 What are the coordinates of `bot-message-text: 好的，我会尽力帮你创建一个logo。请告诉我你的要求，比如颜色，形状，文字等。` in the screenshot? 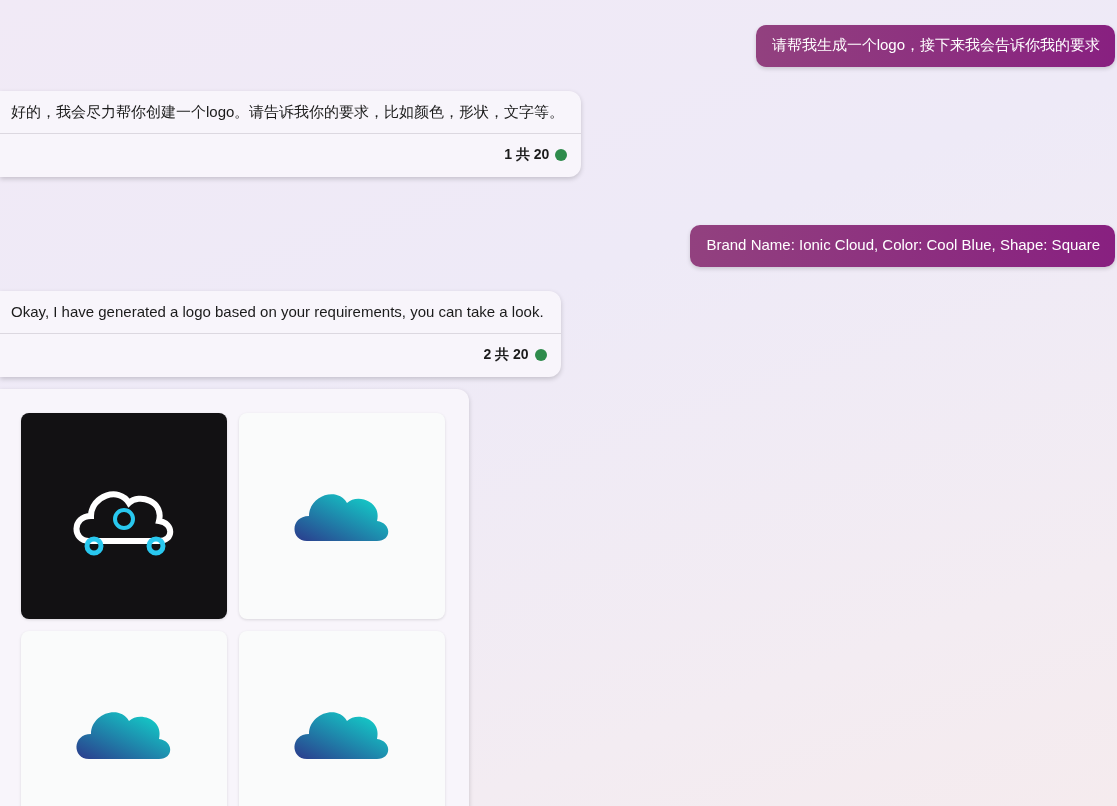 It's located at (291, 112).